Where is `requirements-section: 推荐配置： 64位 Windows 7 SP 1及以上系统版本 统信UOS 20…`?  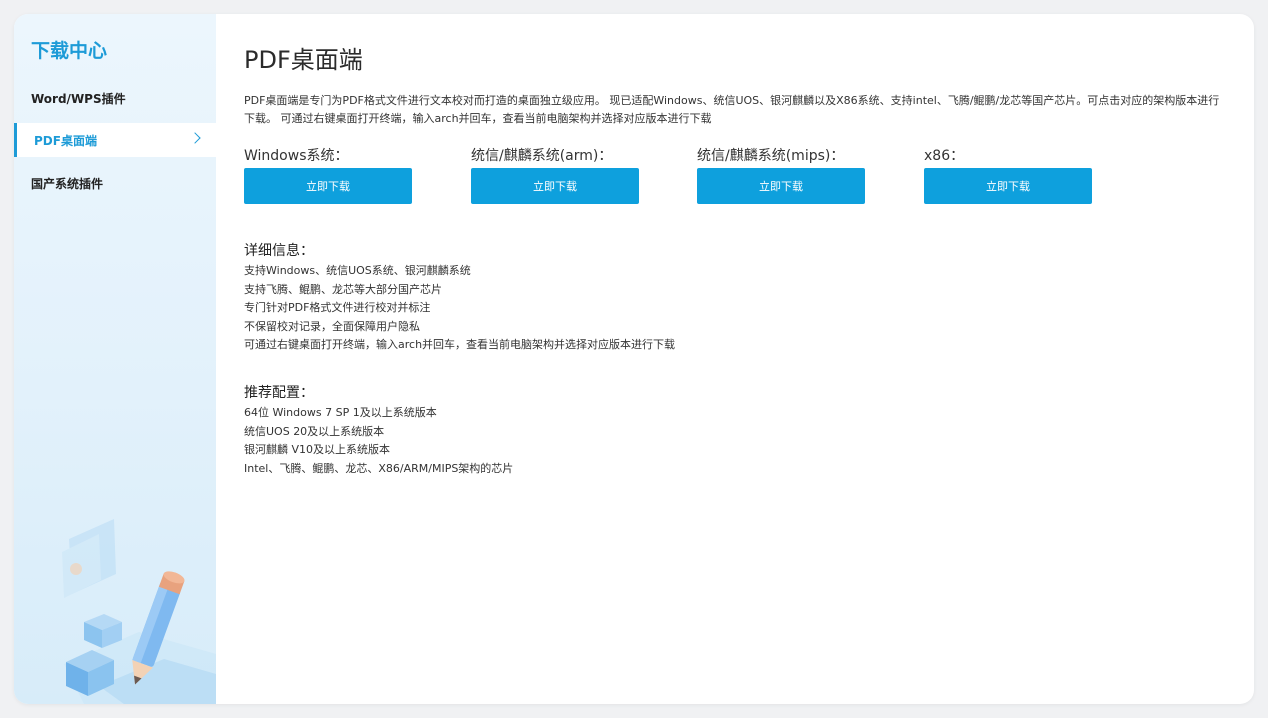 requirements-section: 推荐配置： 64位 Windows 7 SP 1及以上系统版本 统信UOS 20… is located at coordinates (378, 430).